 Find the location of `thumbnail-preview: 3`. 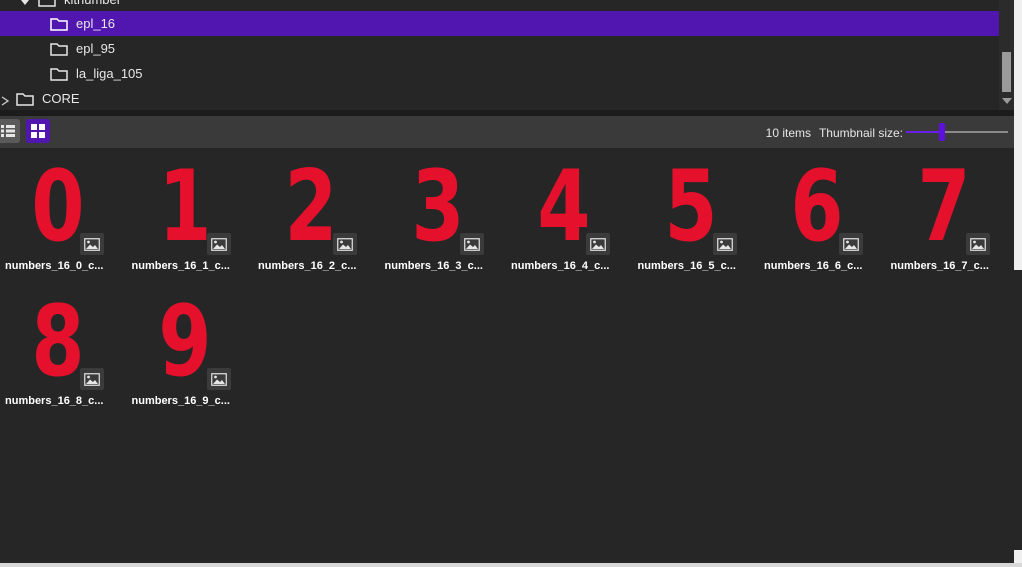

thumbnail-preview: 3 is located at coordinates (437, 199).